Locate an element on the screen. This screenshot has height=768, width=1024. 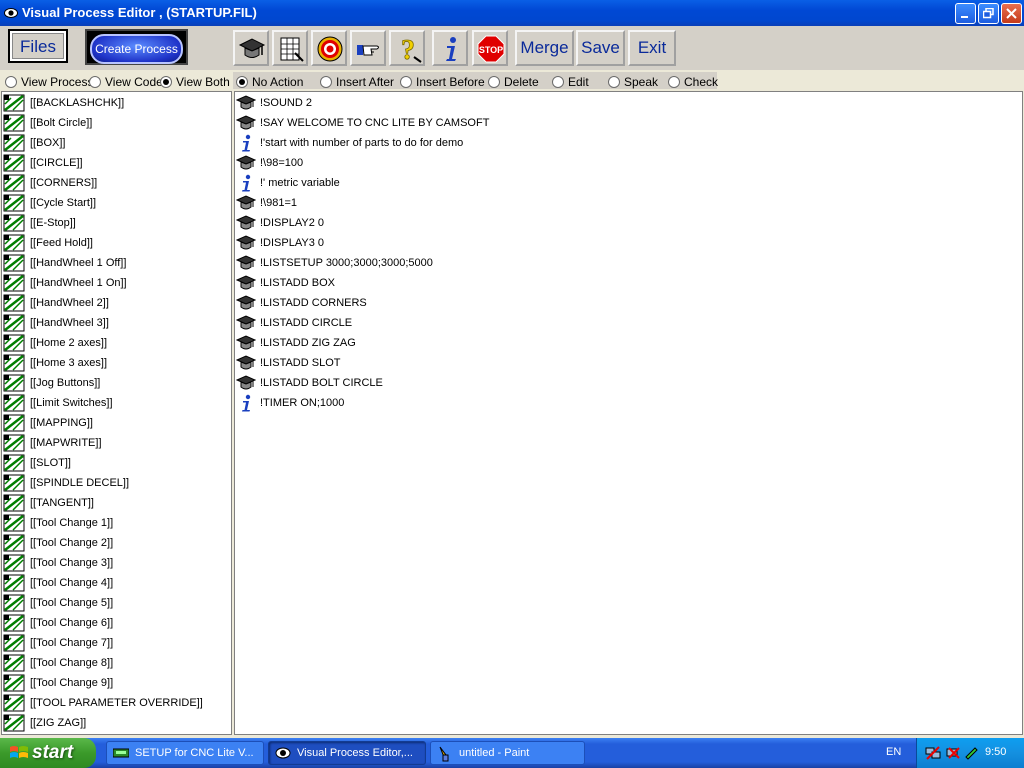
radio-label: Insert Before is located at coordinates (450, 82).